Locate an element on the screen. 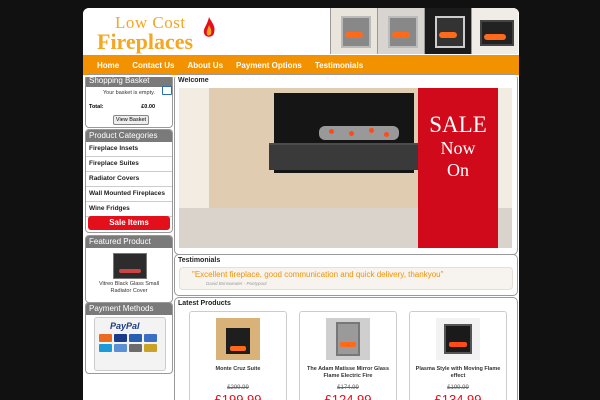 This screenshot has height=400, width=600. electron-icon is located at coordinates (135, 348).